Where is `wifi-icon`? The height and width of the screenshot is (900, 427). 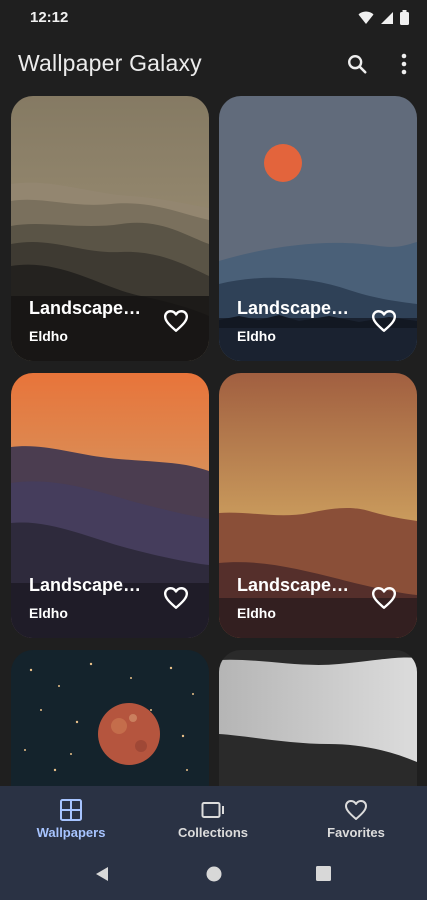 wifi-icon is located at coordinates (366, 17).